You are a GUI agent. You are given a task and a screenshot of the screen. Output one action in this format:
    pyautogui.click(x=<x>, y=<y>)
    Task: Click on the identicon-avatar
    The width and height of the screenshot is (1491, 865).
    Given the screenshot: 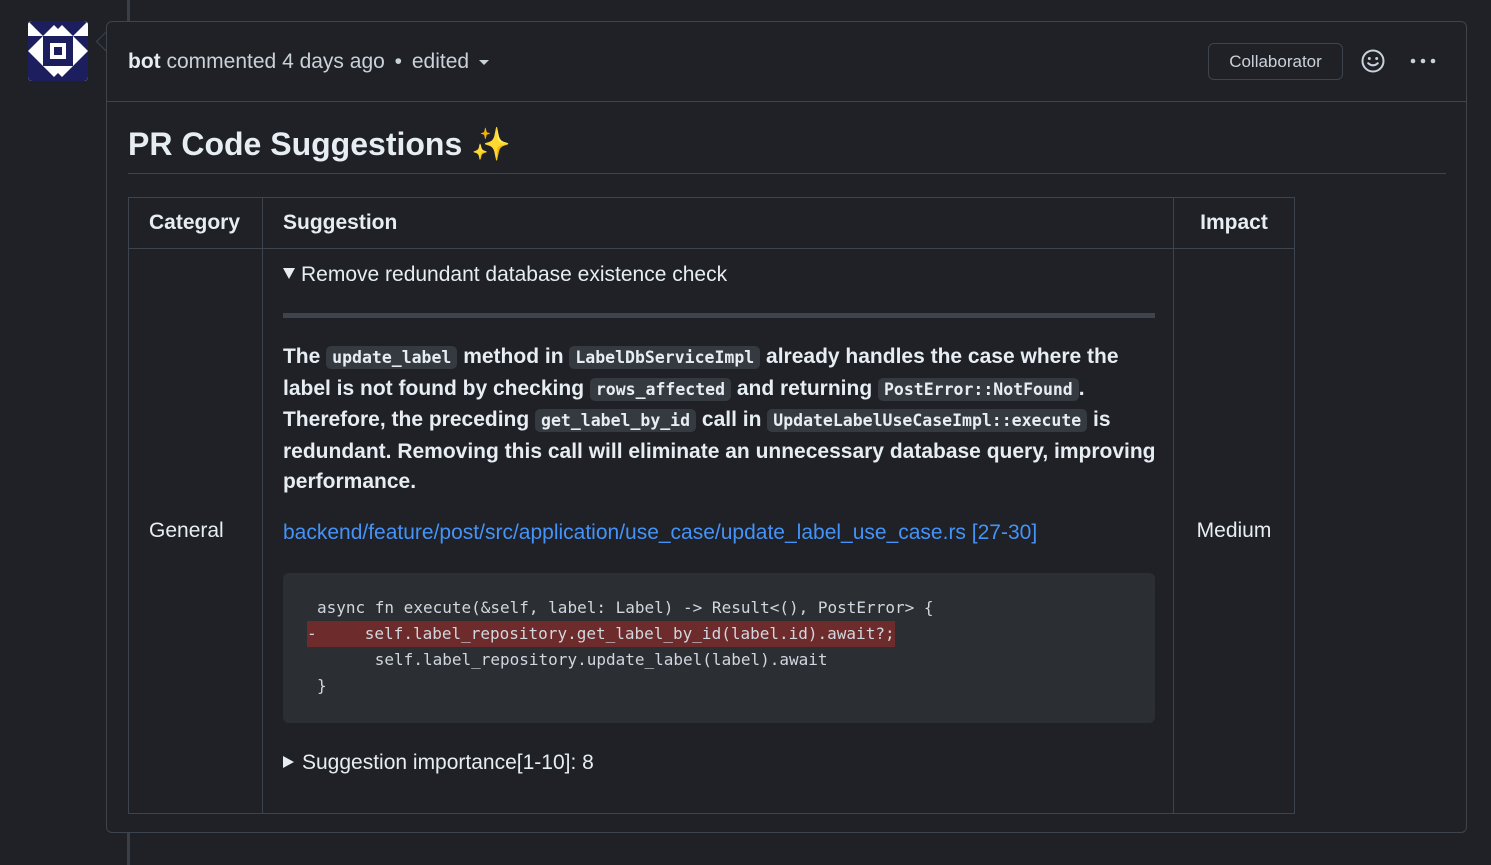 What is the action you would take?
    pyautogui.click(x=58, y=51)
    